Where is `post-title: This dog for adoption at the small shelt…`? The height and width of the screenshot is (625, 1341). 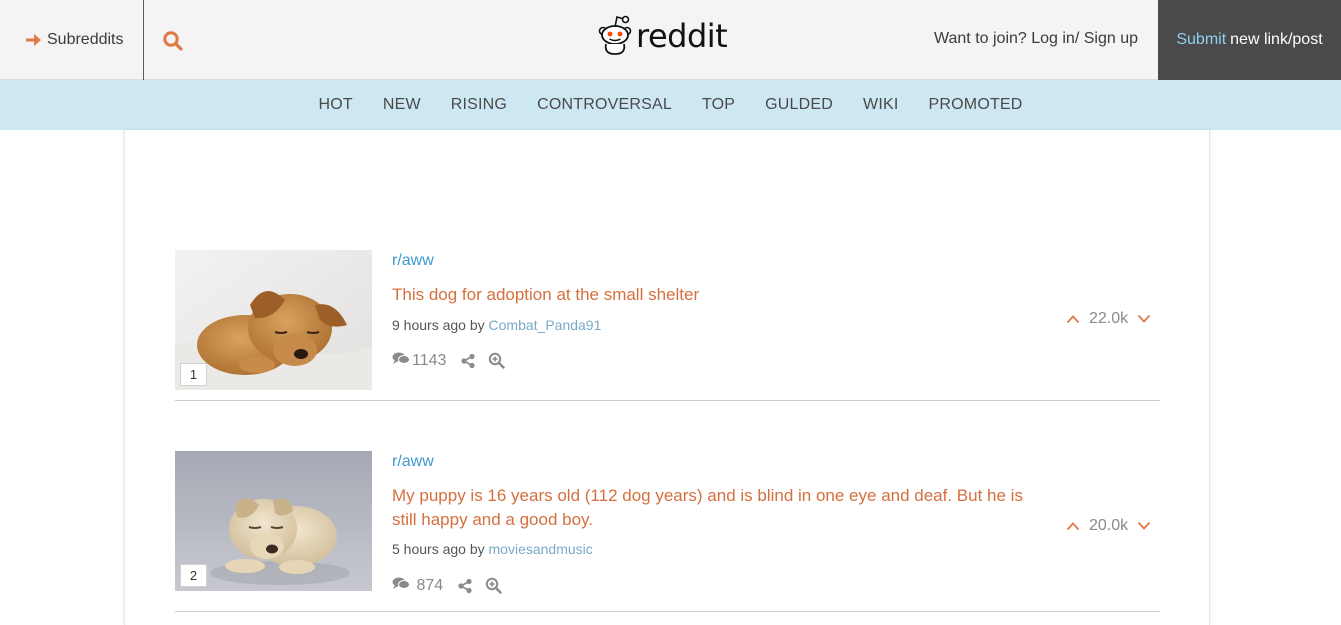
post-title: This dog for adoption at the small shelt… is located at coordinates (712, 295).